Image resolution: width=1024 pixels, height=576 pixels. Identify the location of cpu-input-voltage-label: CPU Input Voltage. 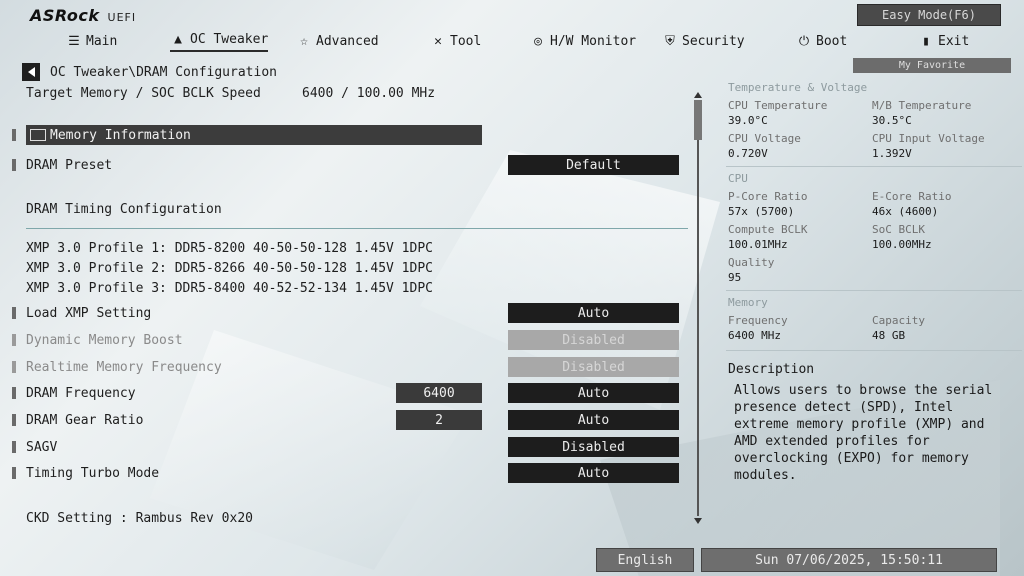
(928, 138).